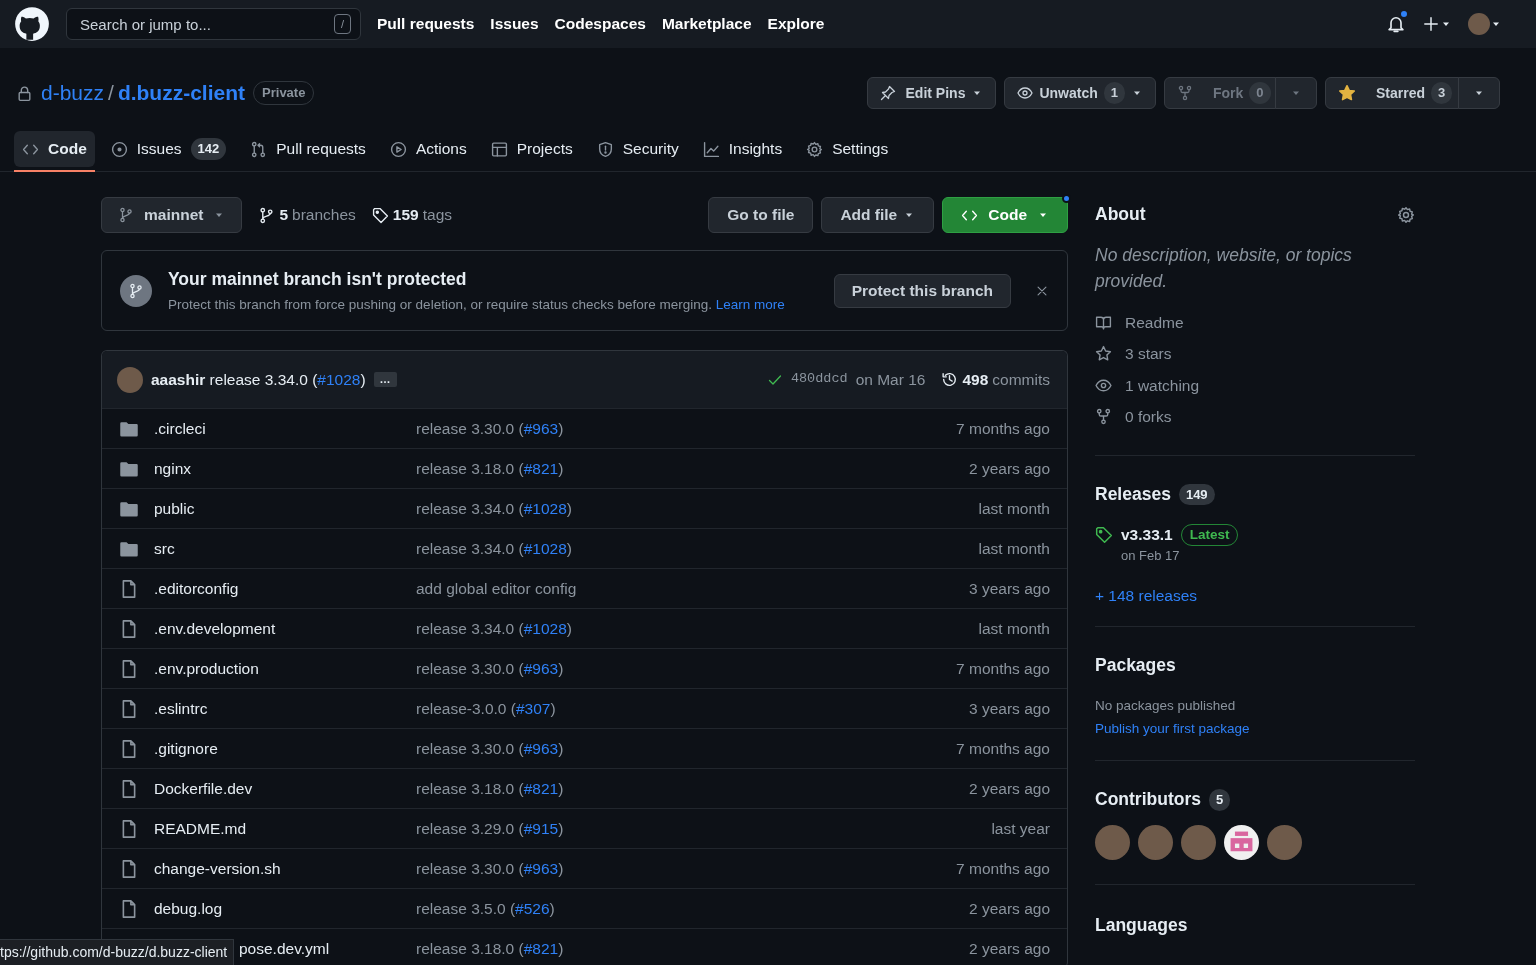 The image size is (1536, 965). What do you see at coordinates (308, 149) in the screenshot?
I see `tab: Pull requests` at bounding box center [308, 149].